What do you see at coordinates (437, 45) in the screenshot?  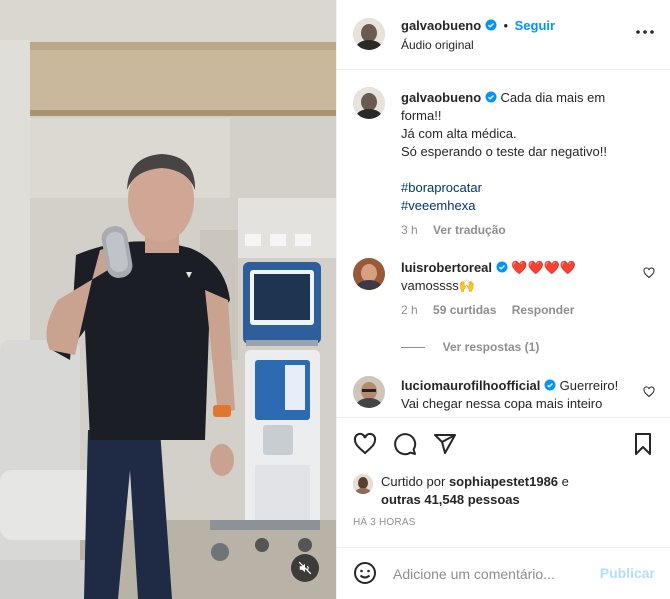 I see `audio-label: Áudio original` at bounding box center [437, 45].